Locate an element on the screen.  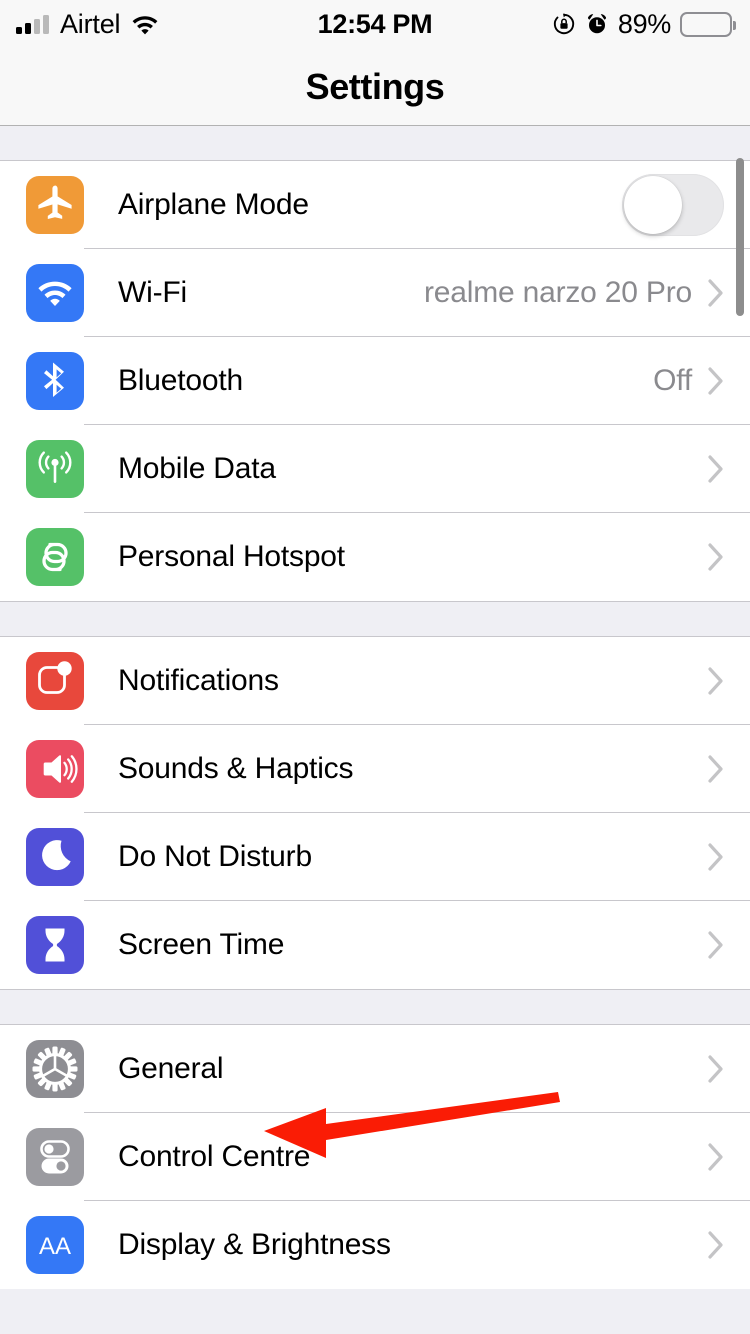
svg-text: AA is located at coordinates (55, 1246).